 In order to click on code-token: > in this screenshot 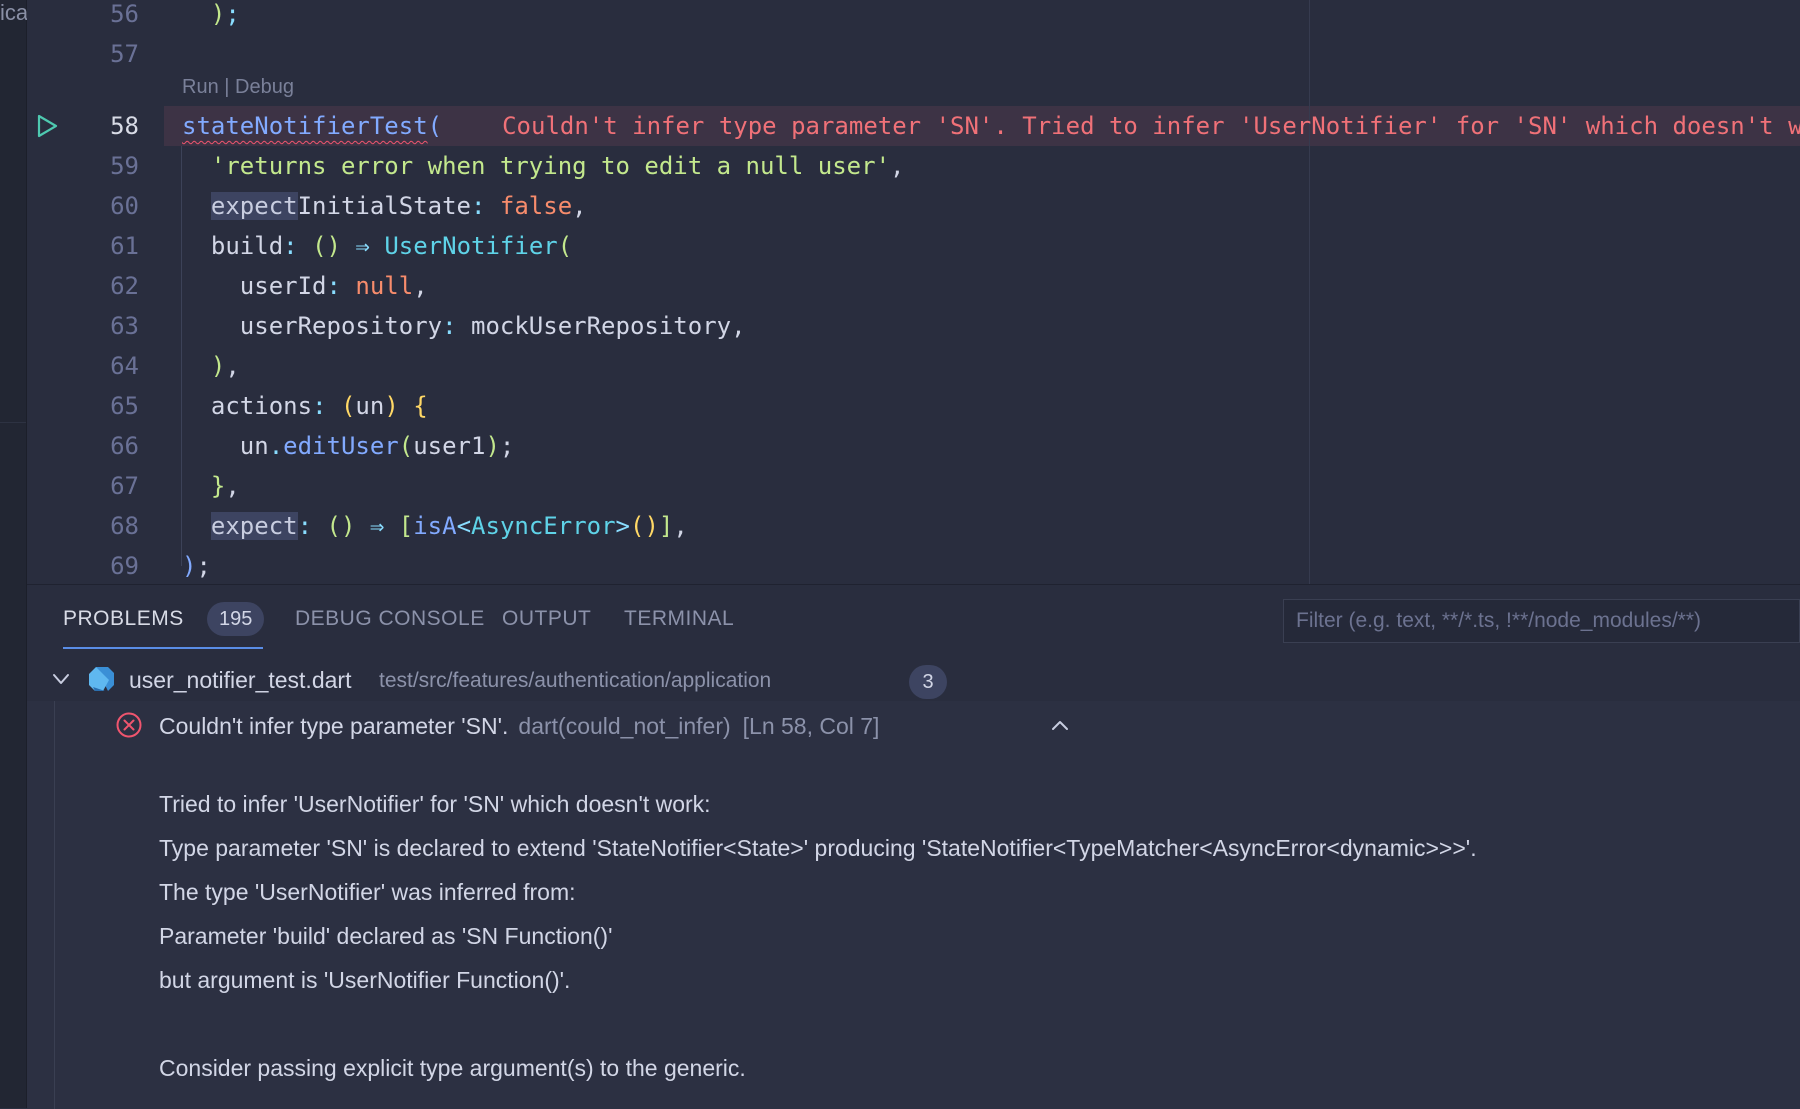, I will do `click(622, 526)`.